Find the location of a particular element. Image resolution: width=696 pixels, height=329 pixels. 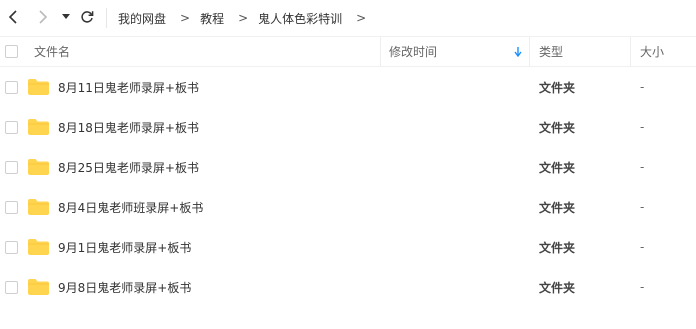

sort-indicator is located at coordinates (518, 51).